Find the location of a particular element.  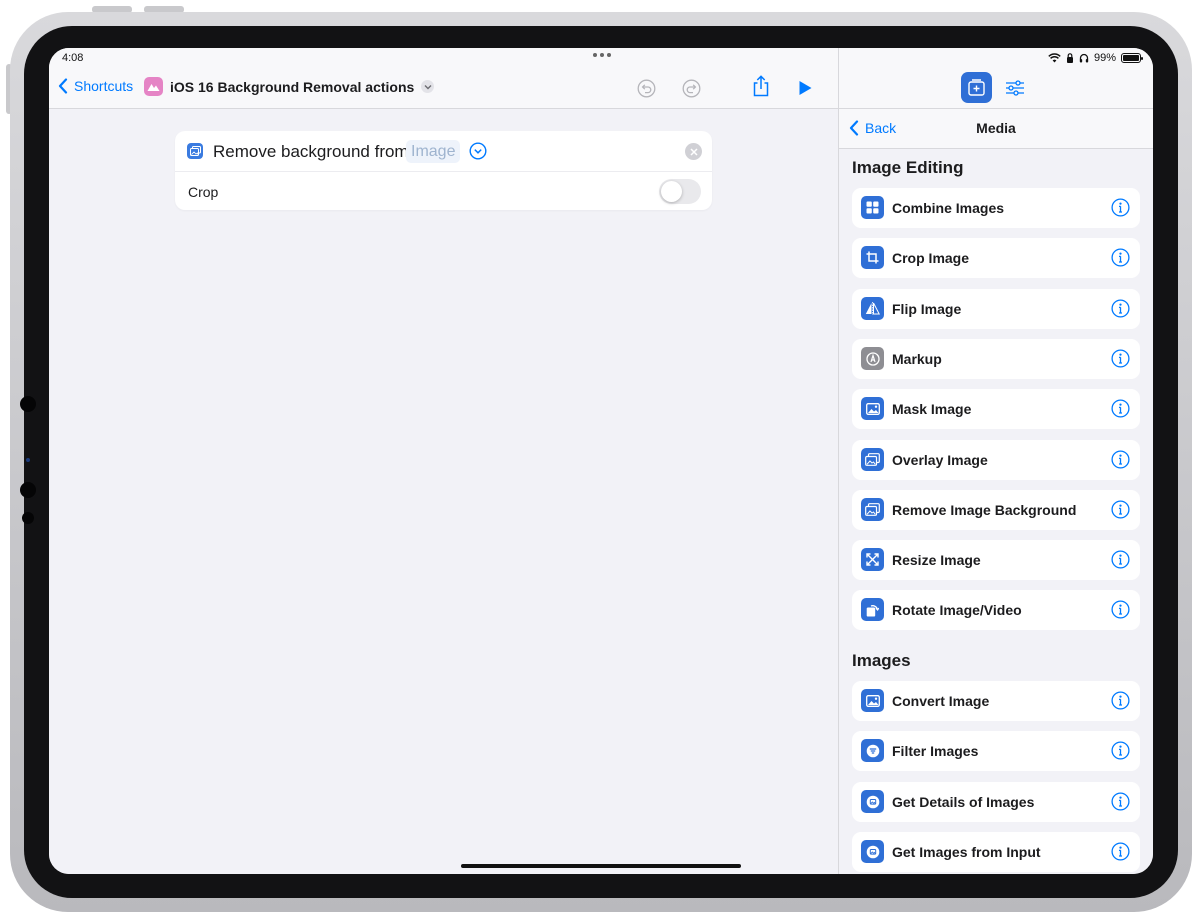

run-button is located at coordinates (805, 88).